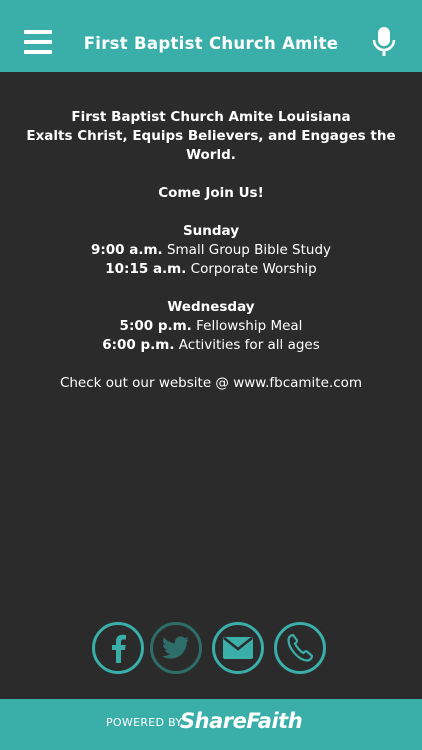  I want to click on app-title: First Baptist Church Amite, so click(211, 43).